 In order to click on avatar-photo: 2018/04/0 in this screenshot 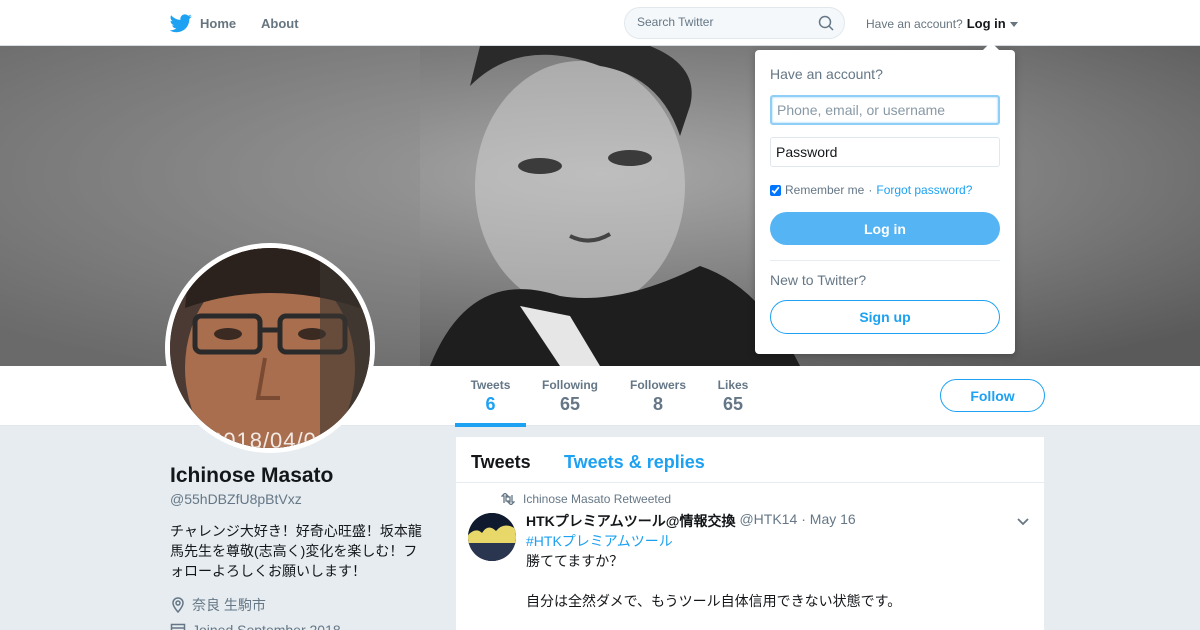, I will do `click(270, 348)`.